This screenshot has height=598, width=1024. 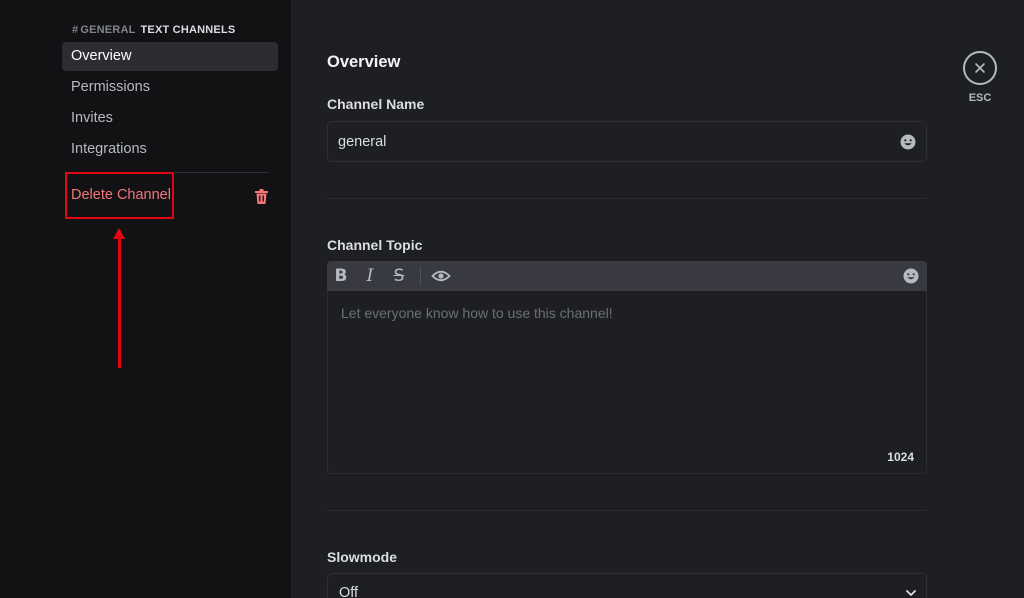 I want to click on sidebar-header: # GENERAL TEXT CHANNELS, so click(x=153, y=30).